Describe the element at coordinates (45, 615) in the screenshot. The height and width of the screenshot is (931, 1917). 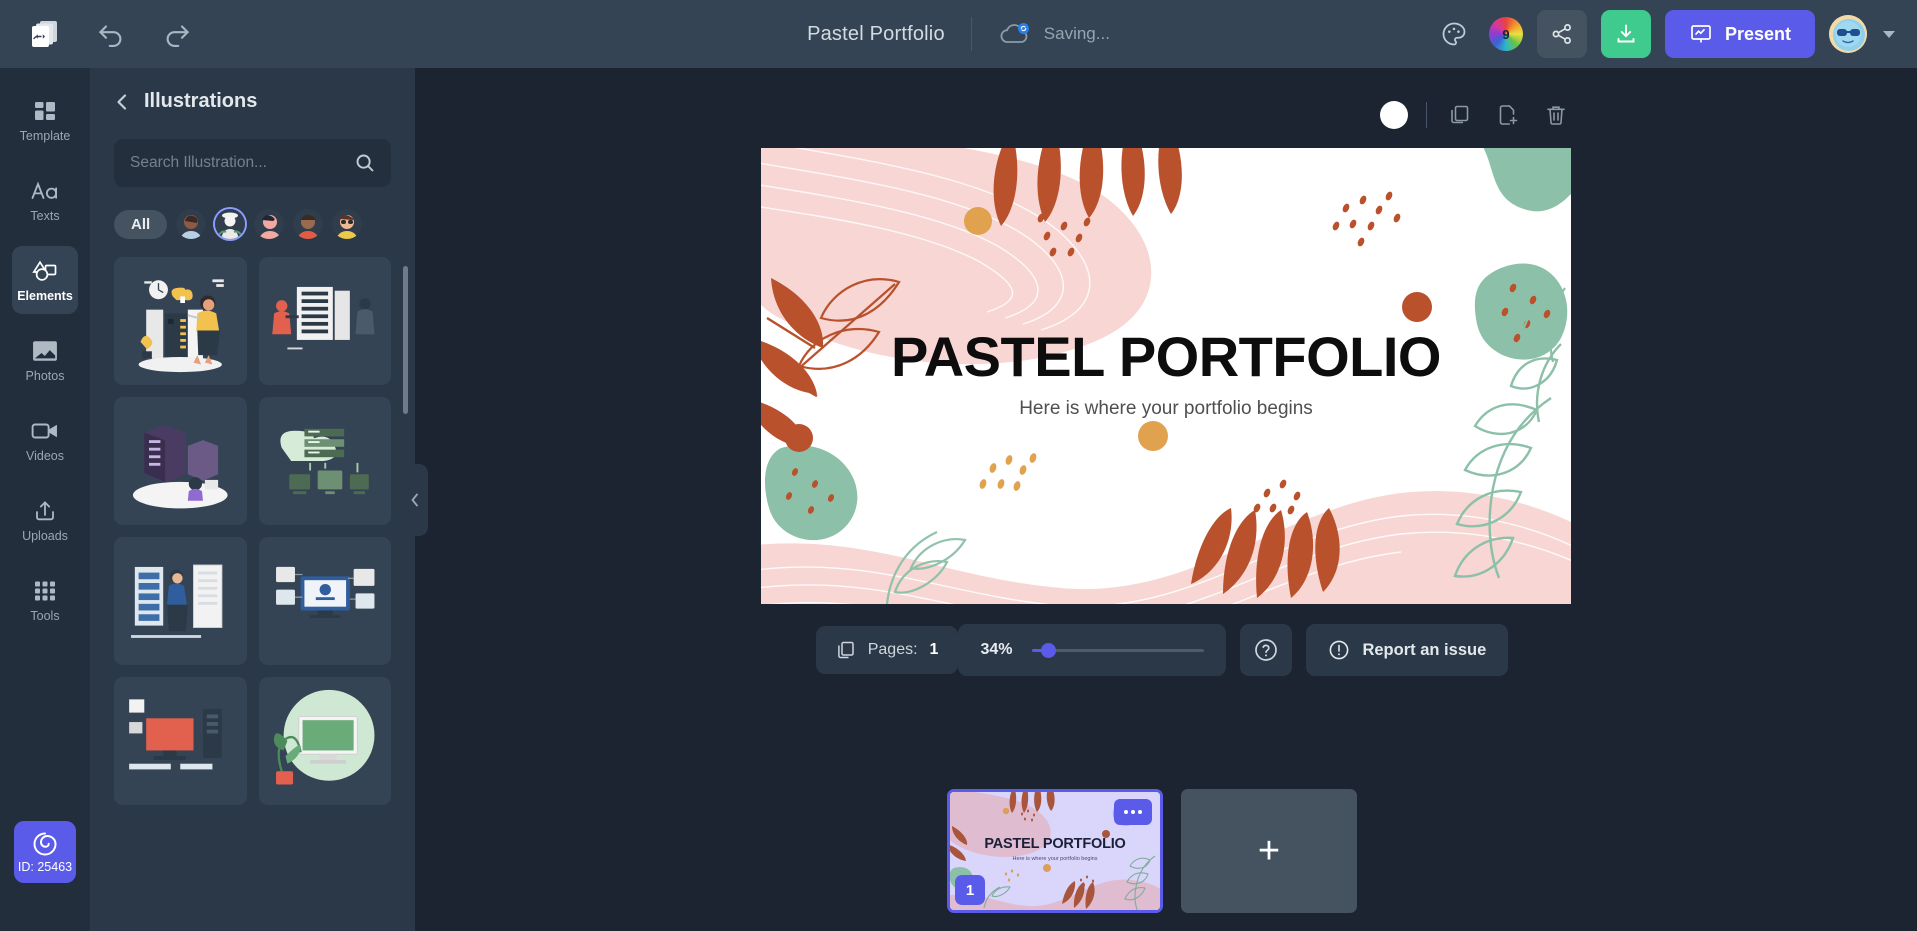
I see `sidebar-label-tools: Tools` at that location.